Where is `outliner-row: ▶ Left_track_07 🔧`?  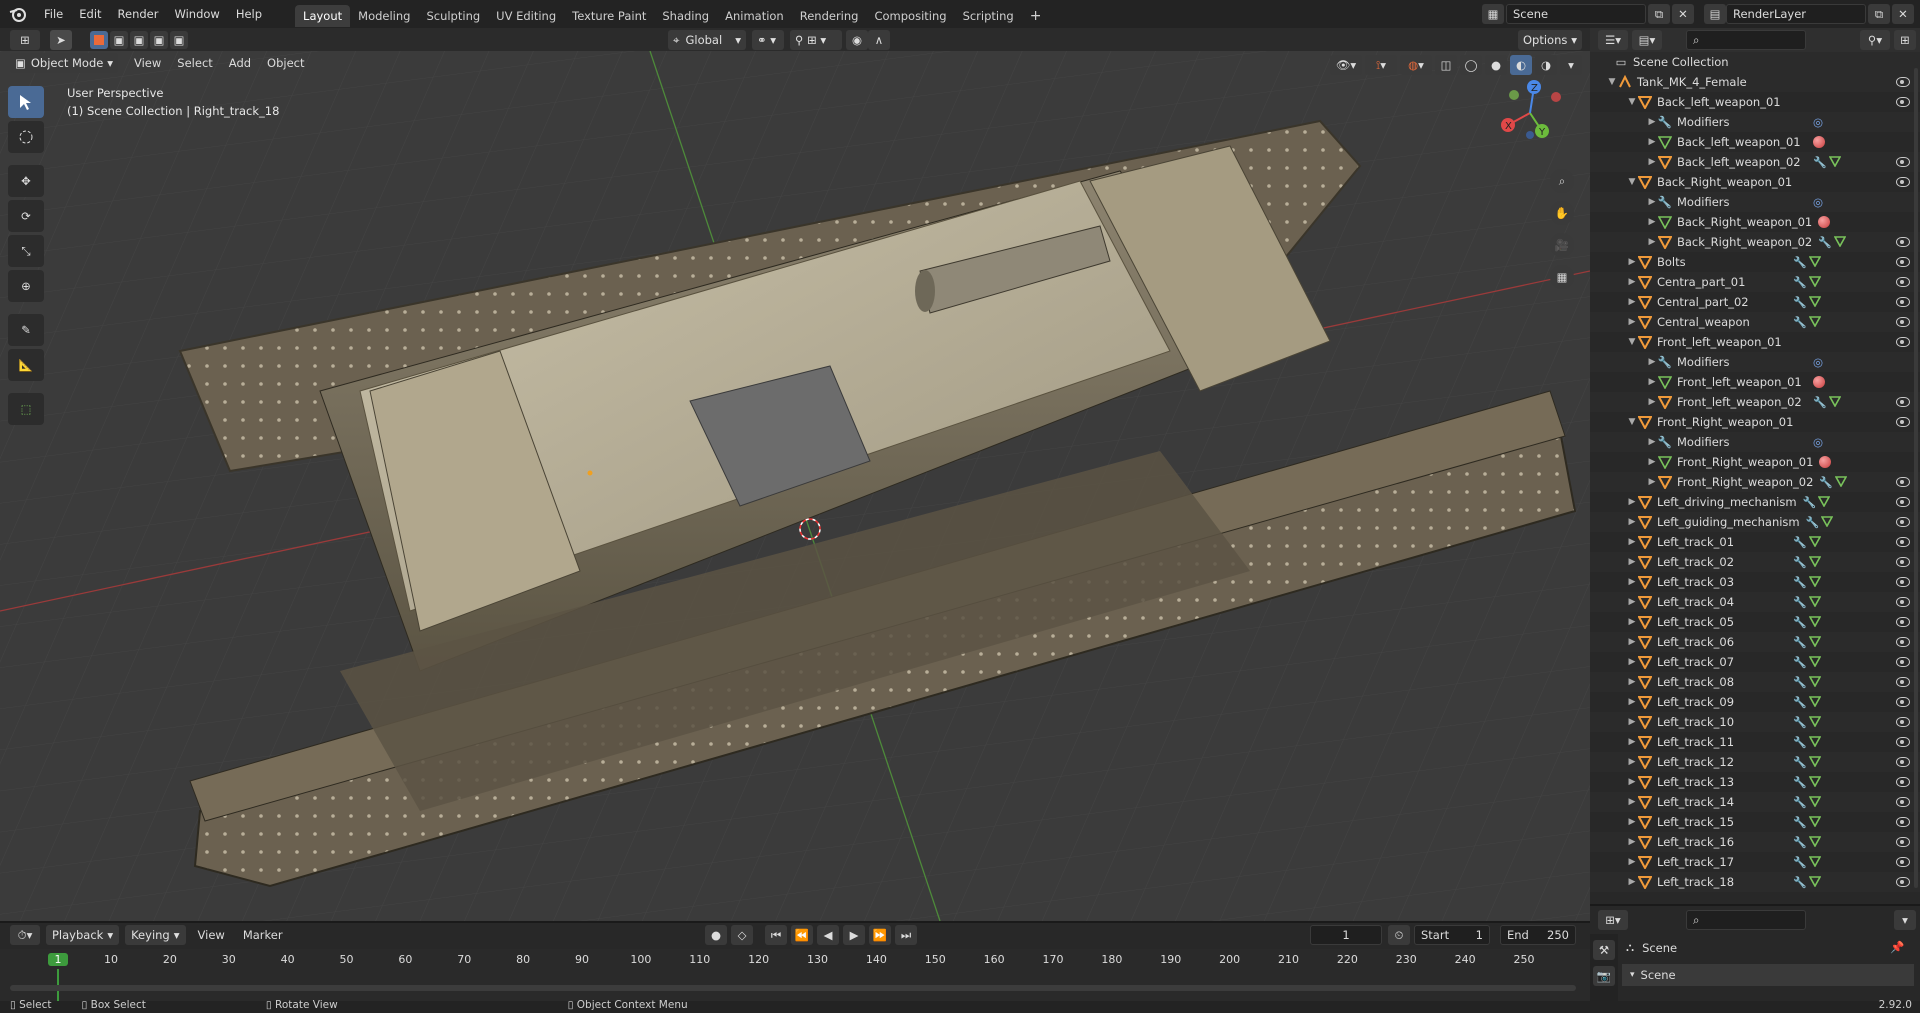
outliner-row: ▶ Left_track_07 🔧 is located at coordinates (1755, 662).